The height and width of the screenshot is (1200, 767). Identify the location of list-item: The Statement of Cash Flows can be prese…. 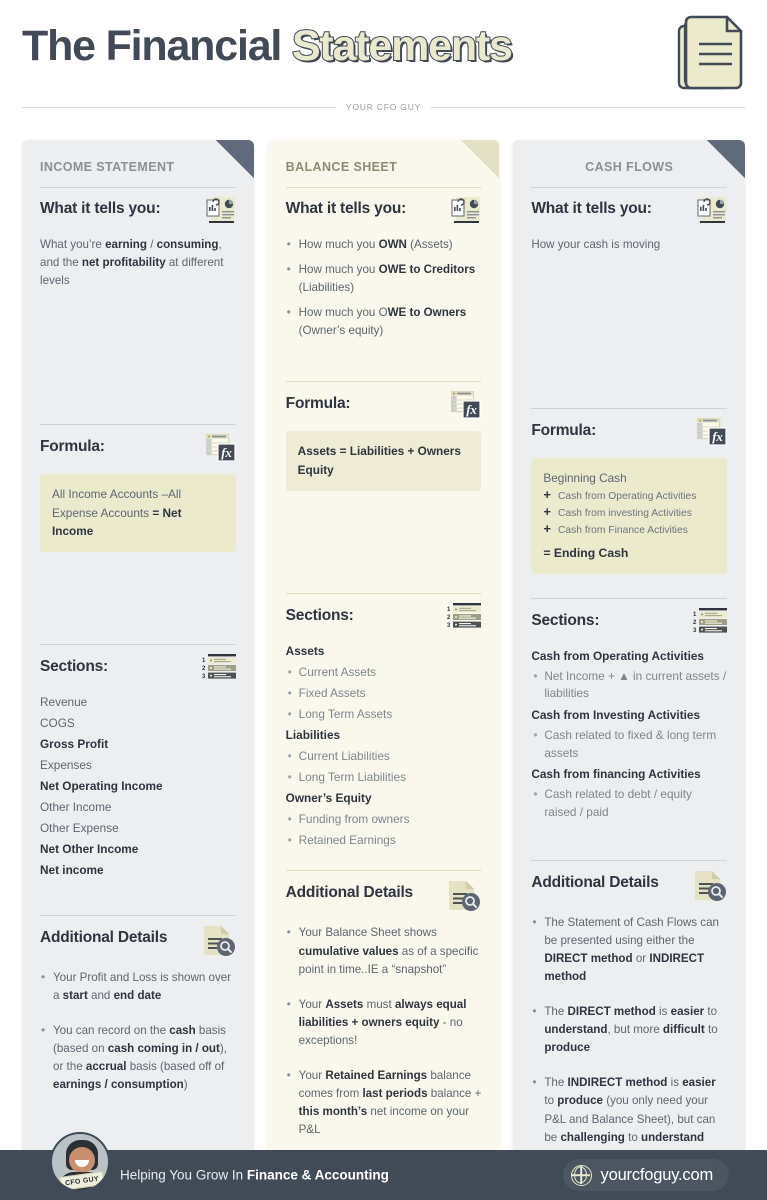
(629, 949).